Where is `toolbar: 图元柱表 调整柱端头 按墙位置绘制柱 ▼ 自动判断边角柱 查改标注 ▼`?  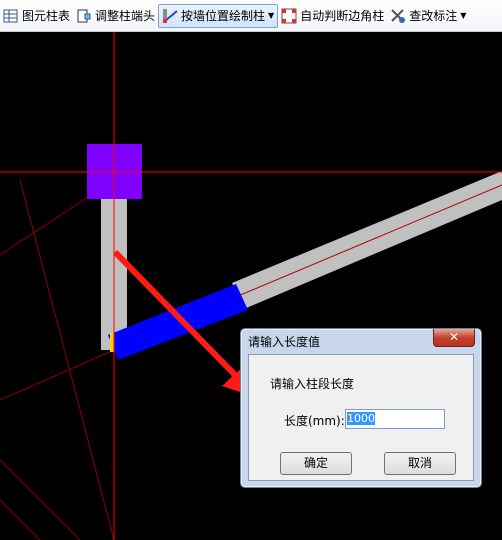 toolbar: 图元柱表 调整柱端头 按墙位置绘制柱 ▼ 自动判断边角柱 查改标注 ▼ is located at coordinates (251, 16).